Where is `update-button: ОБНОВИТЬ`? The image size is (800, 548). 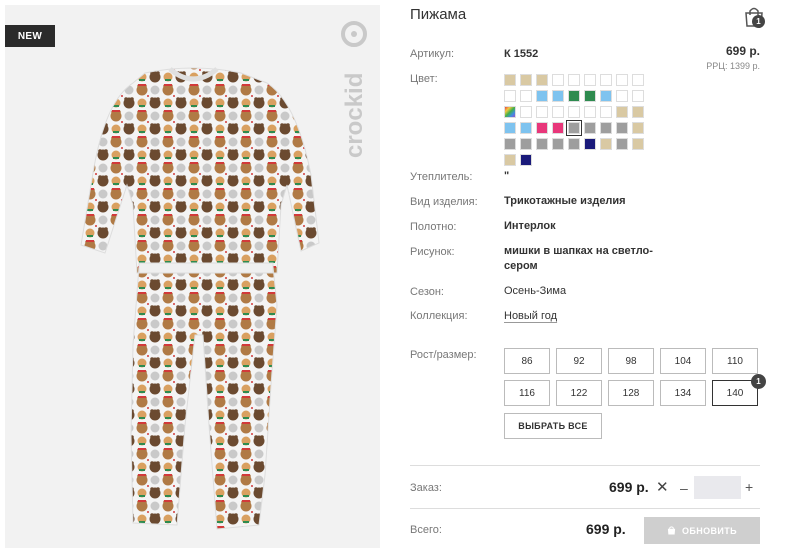 update-button: ОБНОВИТЬ is located at coordinates (702, 530).